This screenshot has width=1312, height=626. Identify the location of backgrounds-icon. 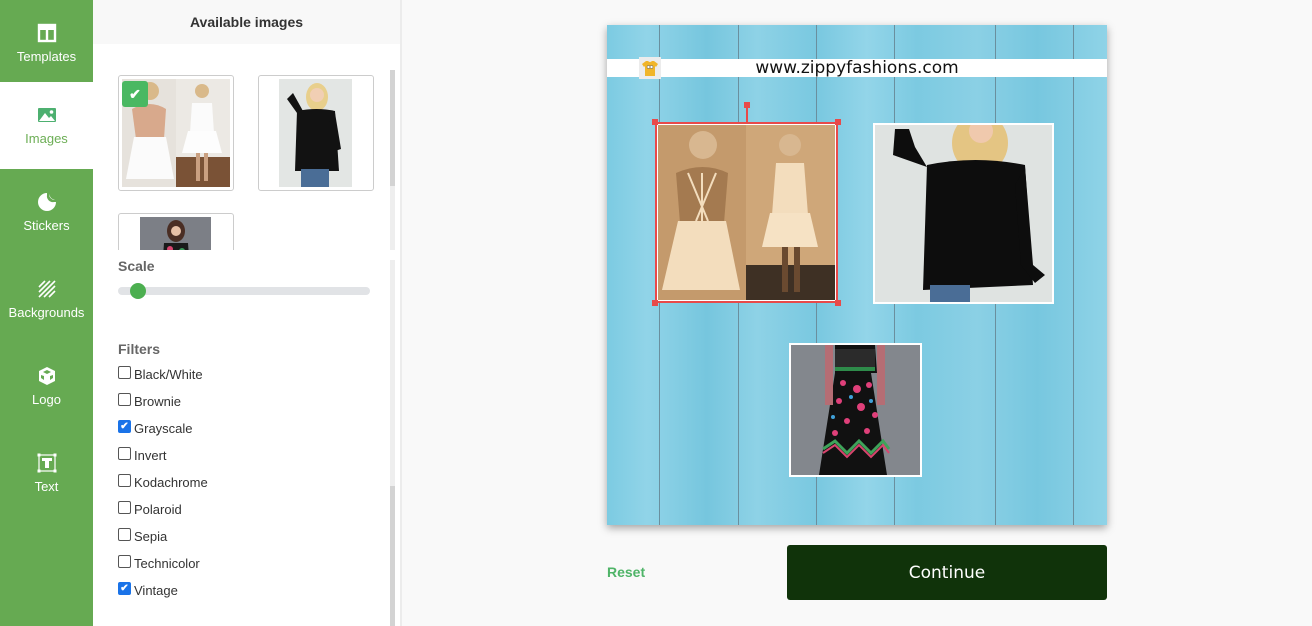
(46, 289).